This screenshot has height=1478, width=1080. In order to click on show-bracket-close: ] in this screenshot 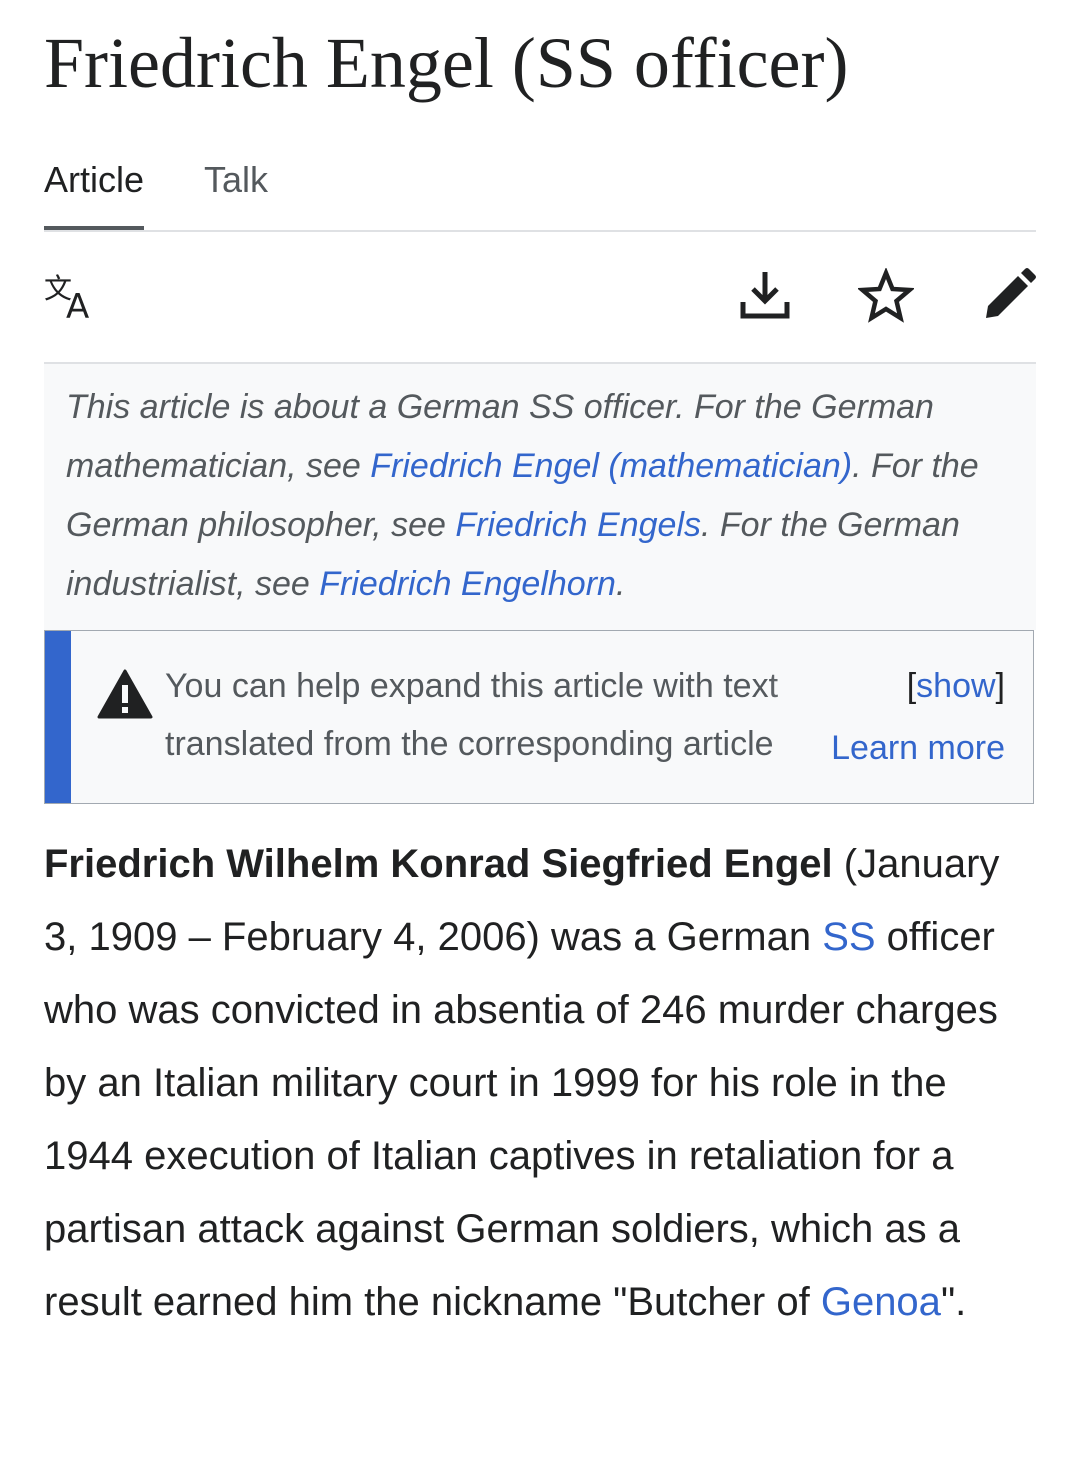, I will do `click(1000, 686)`.